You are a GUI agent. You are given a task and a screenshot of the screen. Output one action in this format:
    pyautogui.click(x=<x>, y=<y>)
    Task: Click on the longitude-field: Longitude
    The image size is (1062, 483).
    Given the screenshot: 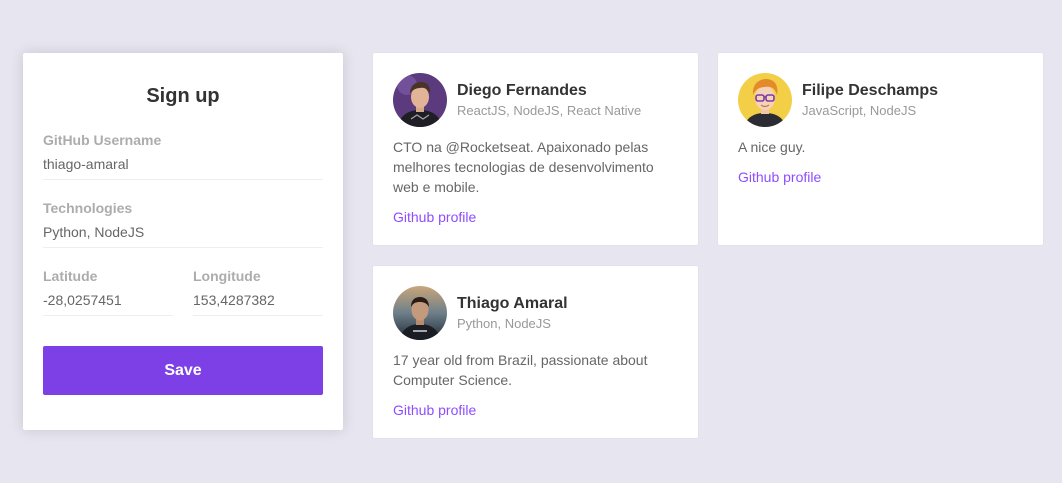 What is the action you would take?
    pyautogui.click(x=258, y=292)
    